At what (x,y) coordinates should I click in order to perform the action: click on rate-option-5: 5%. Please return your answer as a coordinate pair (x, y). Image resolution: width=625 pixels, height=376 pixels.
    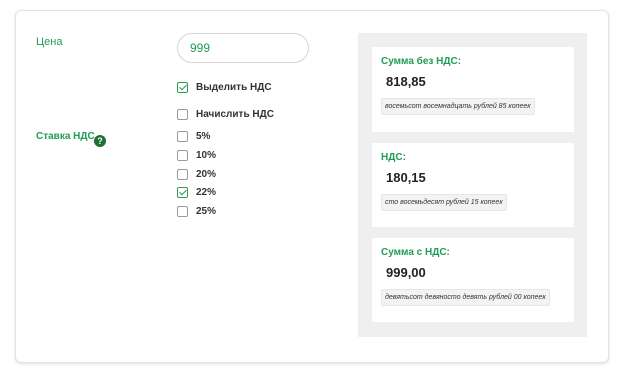
    Looking at the image, I should click on (193, 136).